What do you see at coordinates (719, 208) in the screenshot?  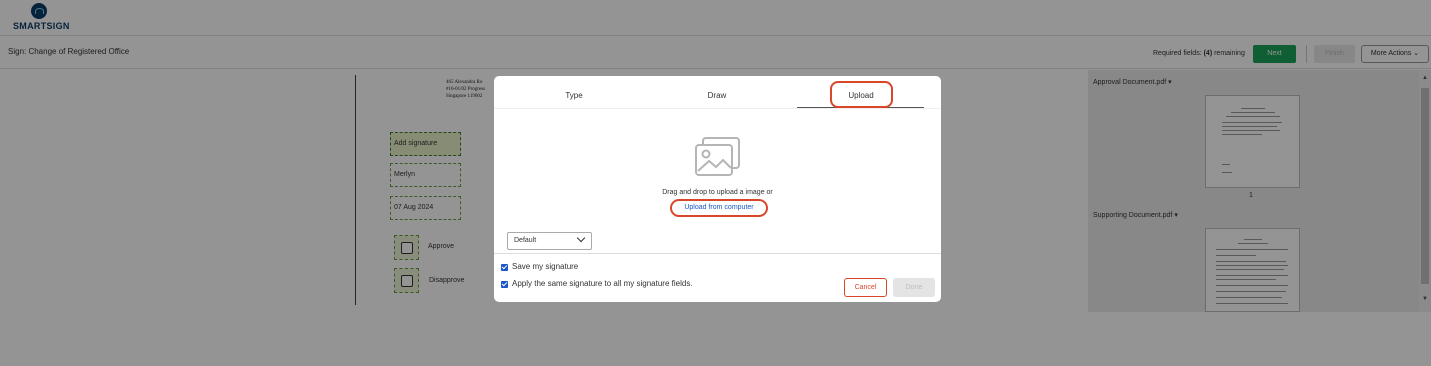 I see `upload-from-computer-link: Upload from computer` at bounding box center [719, 208].